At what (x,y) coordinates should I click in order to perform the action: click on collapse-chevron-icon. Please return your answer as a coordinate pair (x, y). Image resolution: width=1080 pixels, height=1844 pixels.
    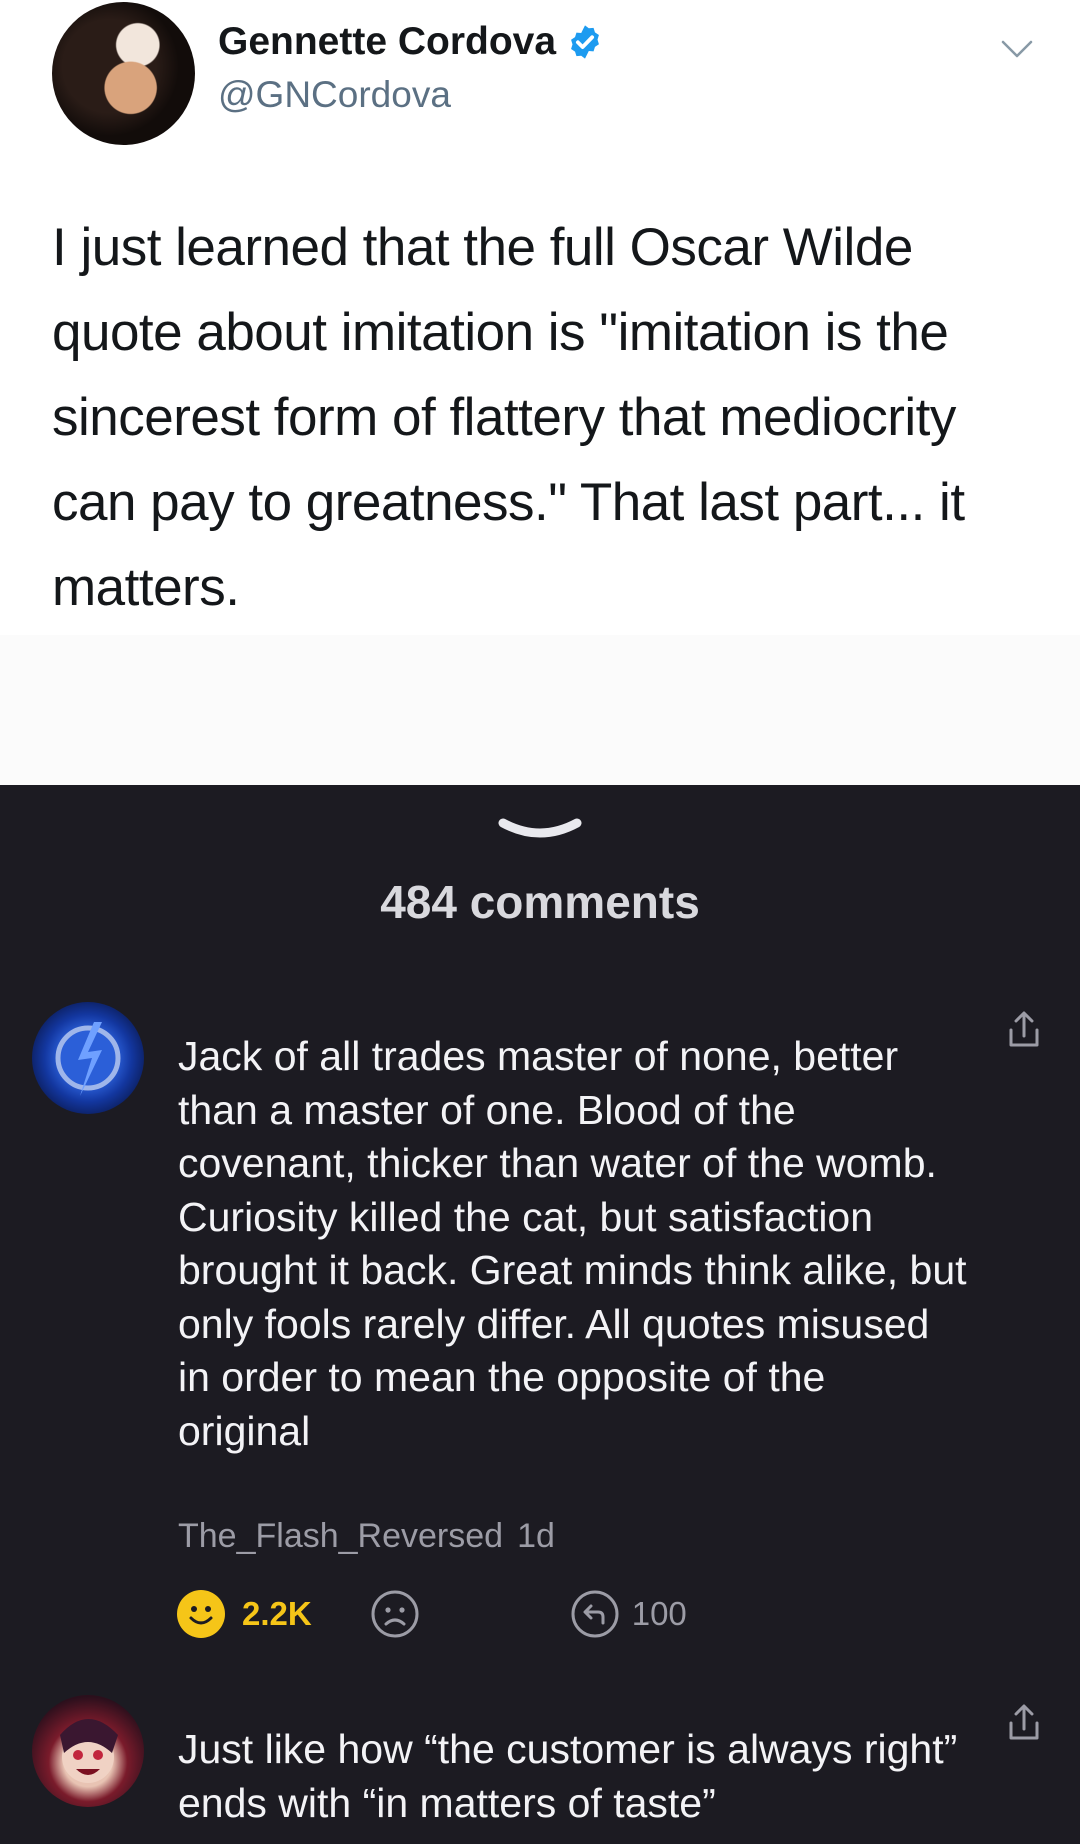
    Looking at the image, I should click on (540, 829).